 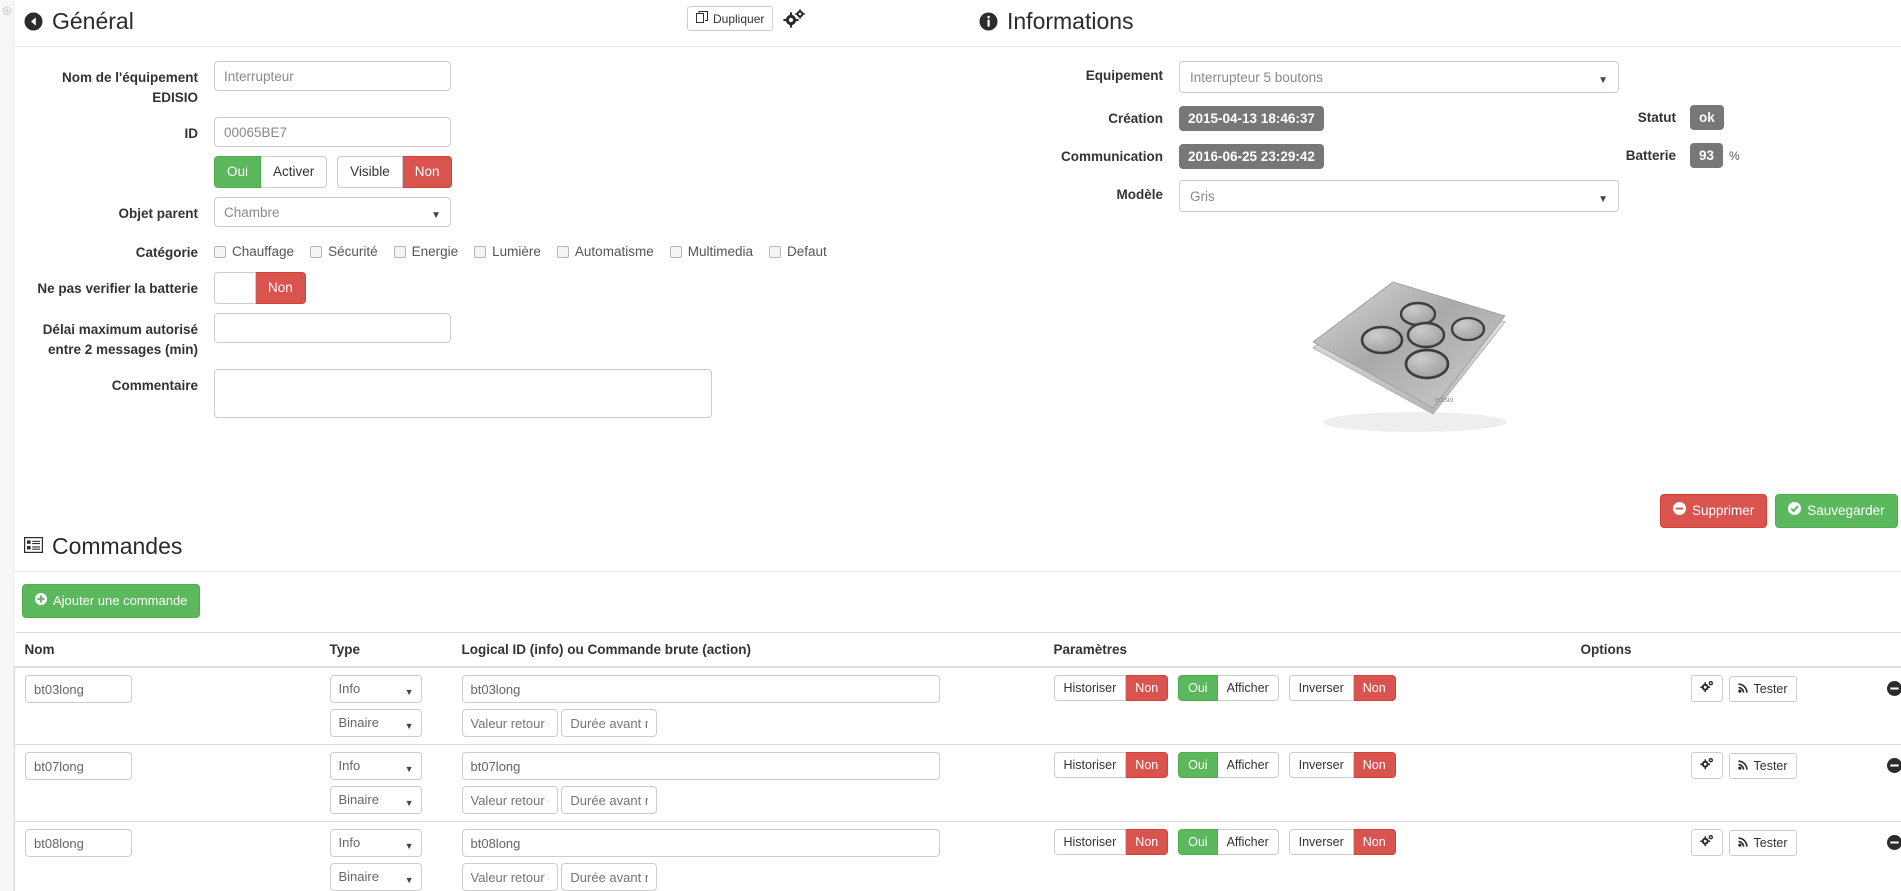 I want to click on category-automatisme: Automatisme, so click(x=605, y=251).